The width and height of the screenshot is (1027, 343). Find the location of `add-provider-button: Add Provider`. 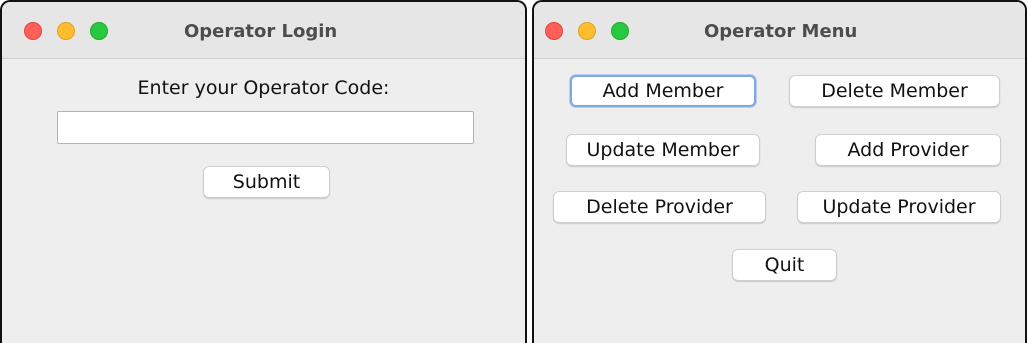

add-provider-button: Add Provider is located at coordinates (908, 150).